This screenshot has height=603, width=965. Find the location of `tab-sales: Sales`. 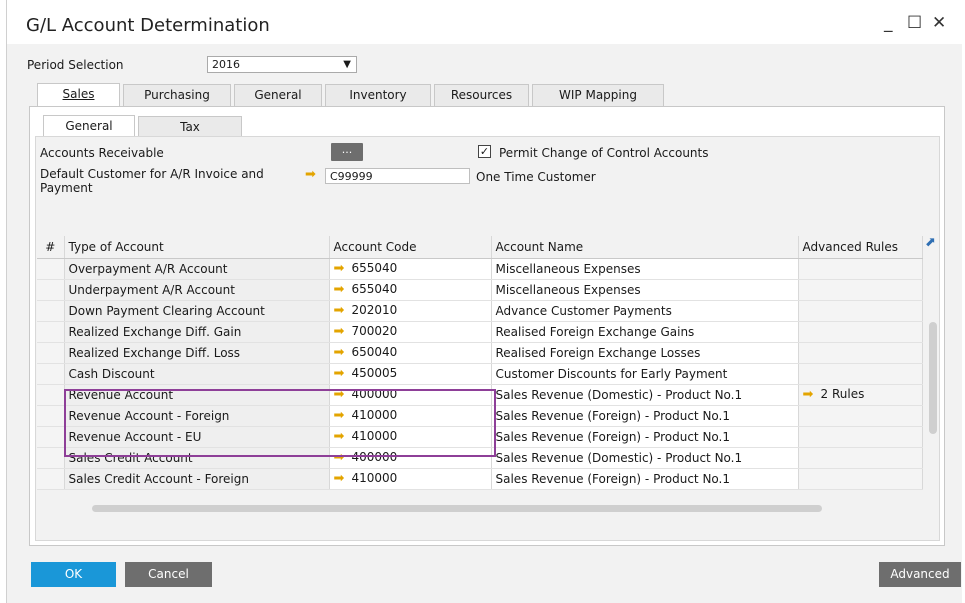

tab-sales: Sales is located at coordinates (78, 95).